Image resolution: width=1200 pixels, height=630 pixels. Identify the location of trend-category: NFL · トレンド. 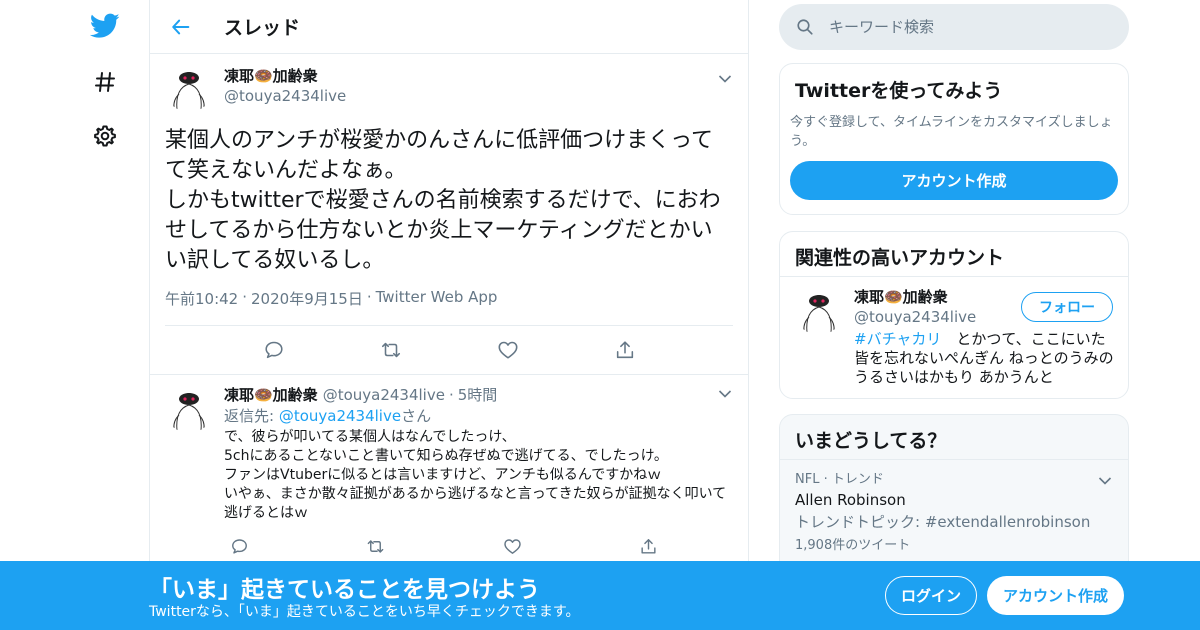
(839, 479).